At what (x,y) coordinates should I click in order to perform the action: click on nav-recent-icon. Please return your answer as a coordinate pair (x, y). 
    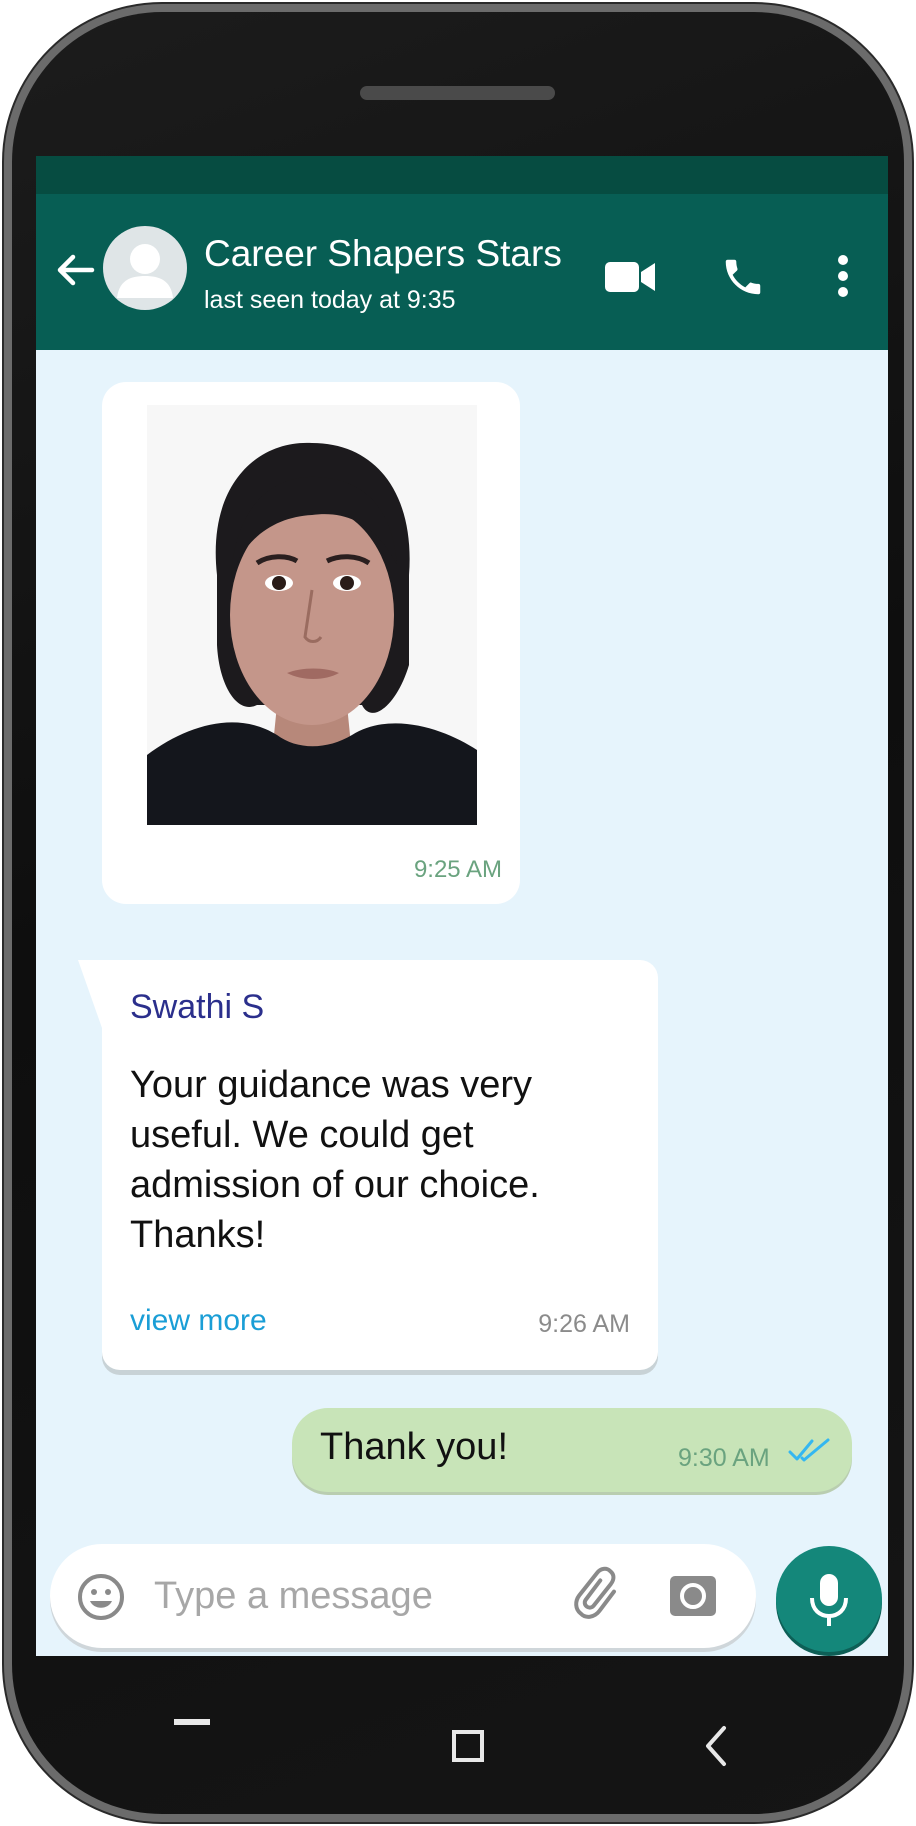
    Looking at the image, I should click on (192, 1722).